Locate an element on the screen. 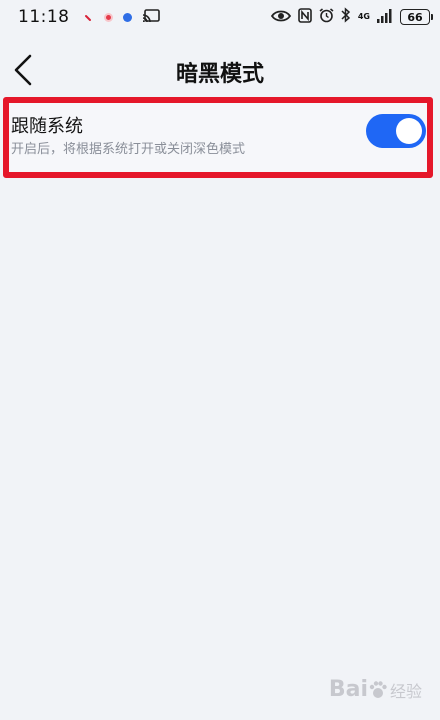  cast-icon is located at coordinates (151, 17).